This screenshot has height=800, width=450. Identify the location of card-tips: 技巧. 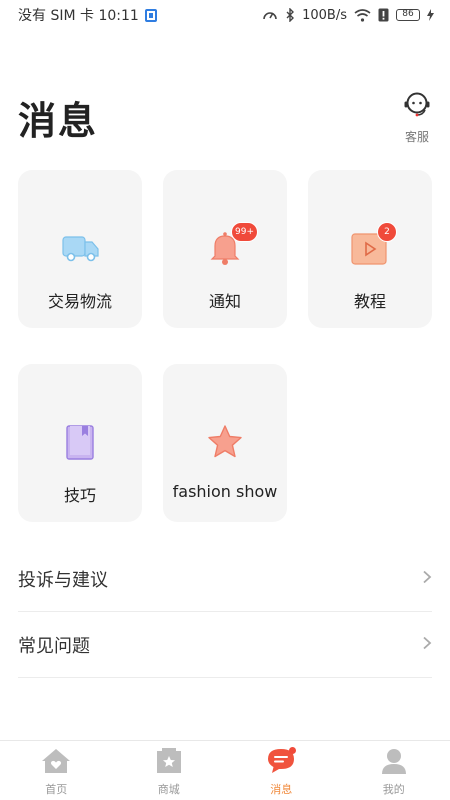
(80, 443).